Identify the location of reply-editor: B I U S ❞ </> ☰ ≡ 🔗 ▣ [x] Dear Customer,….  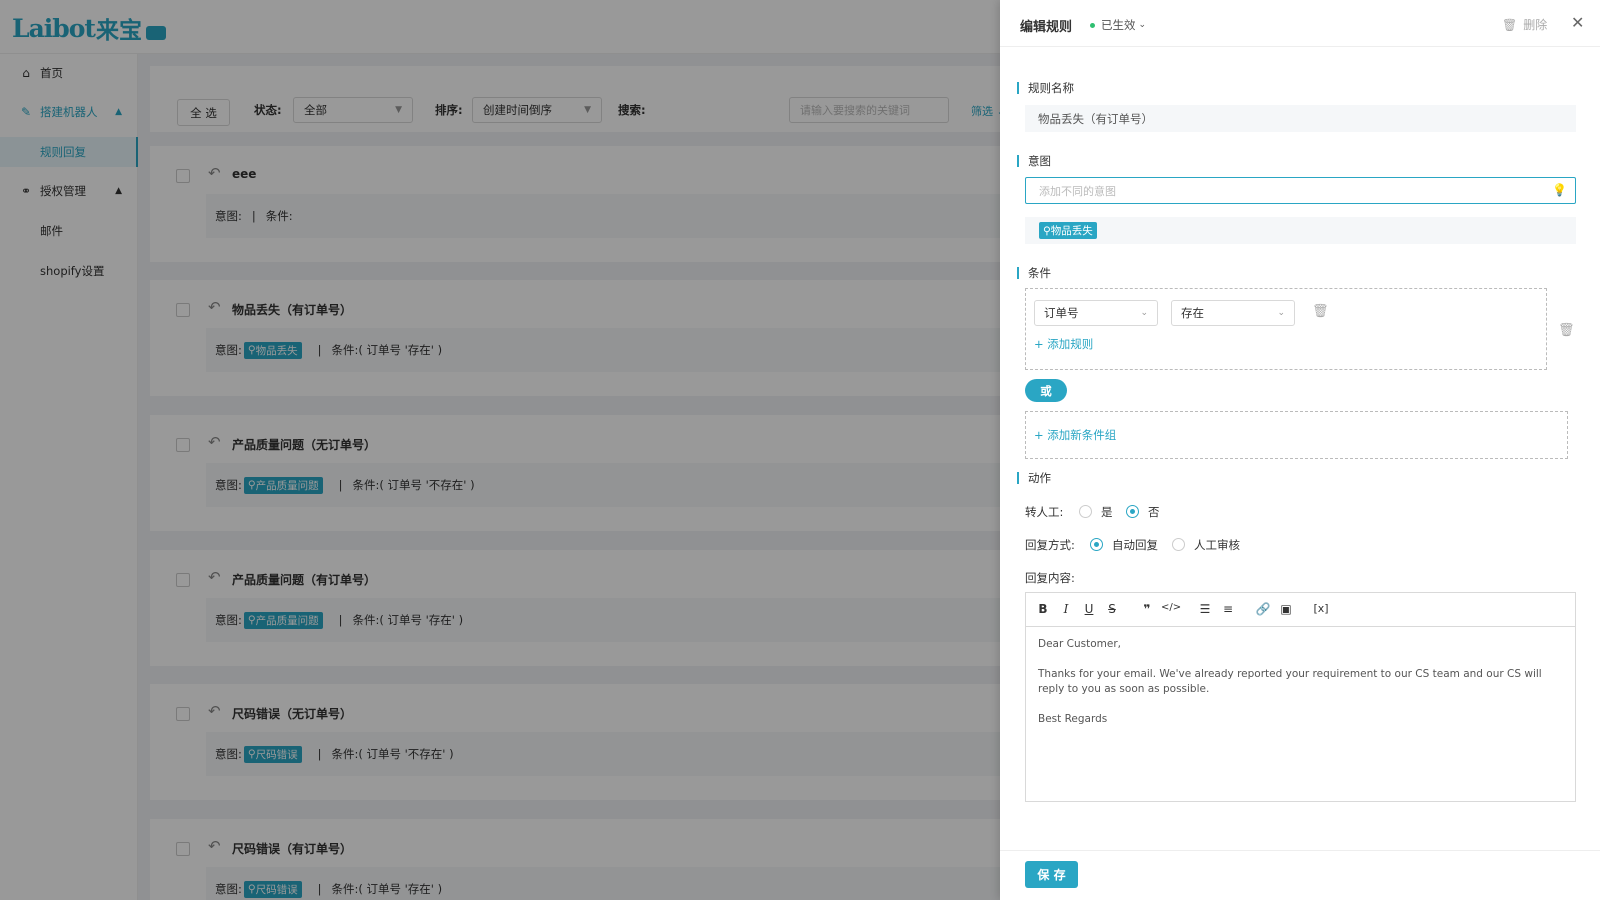
(1300, 697).